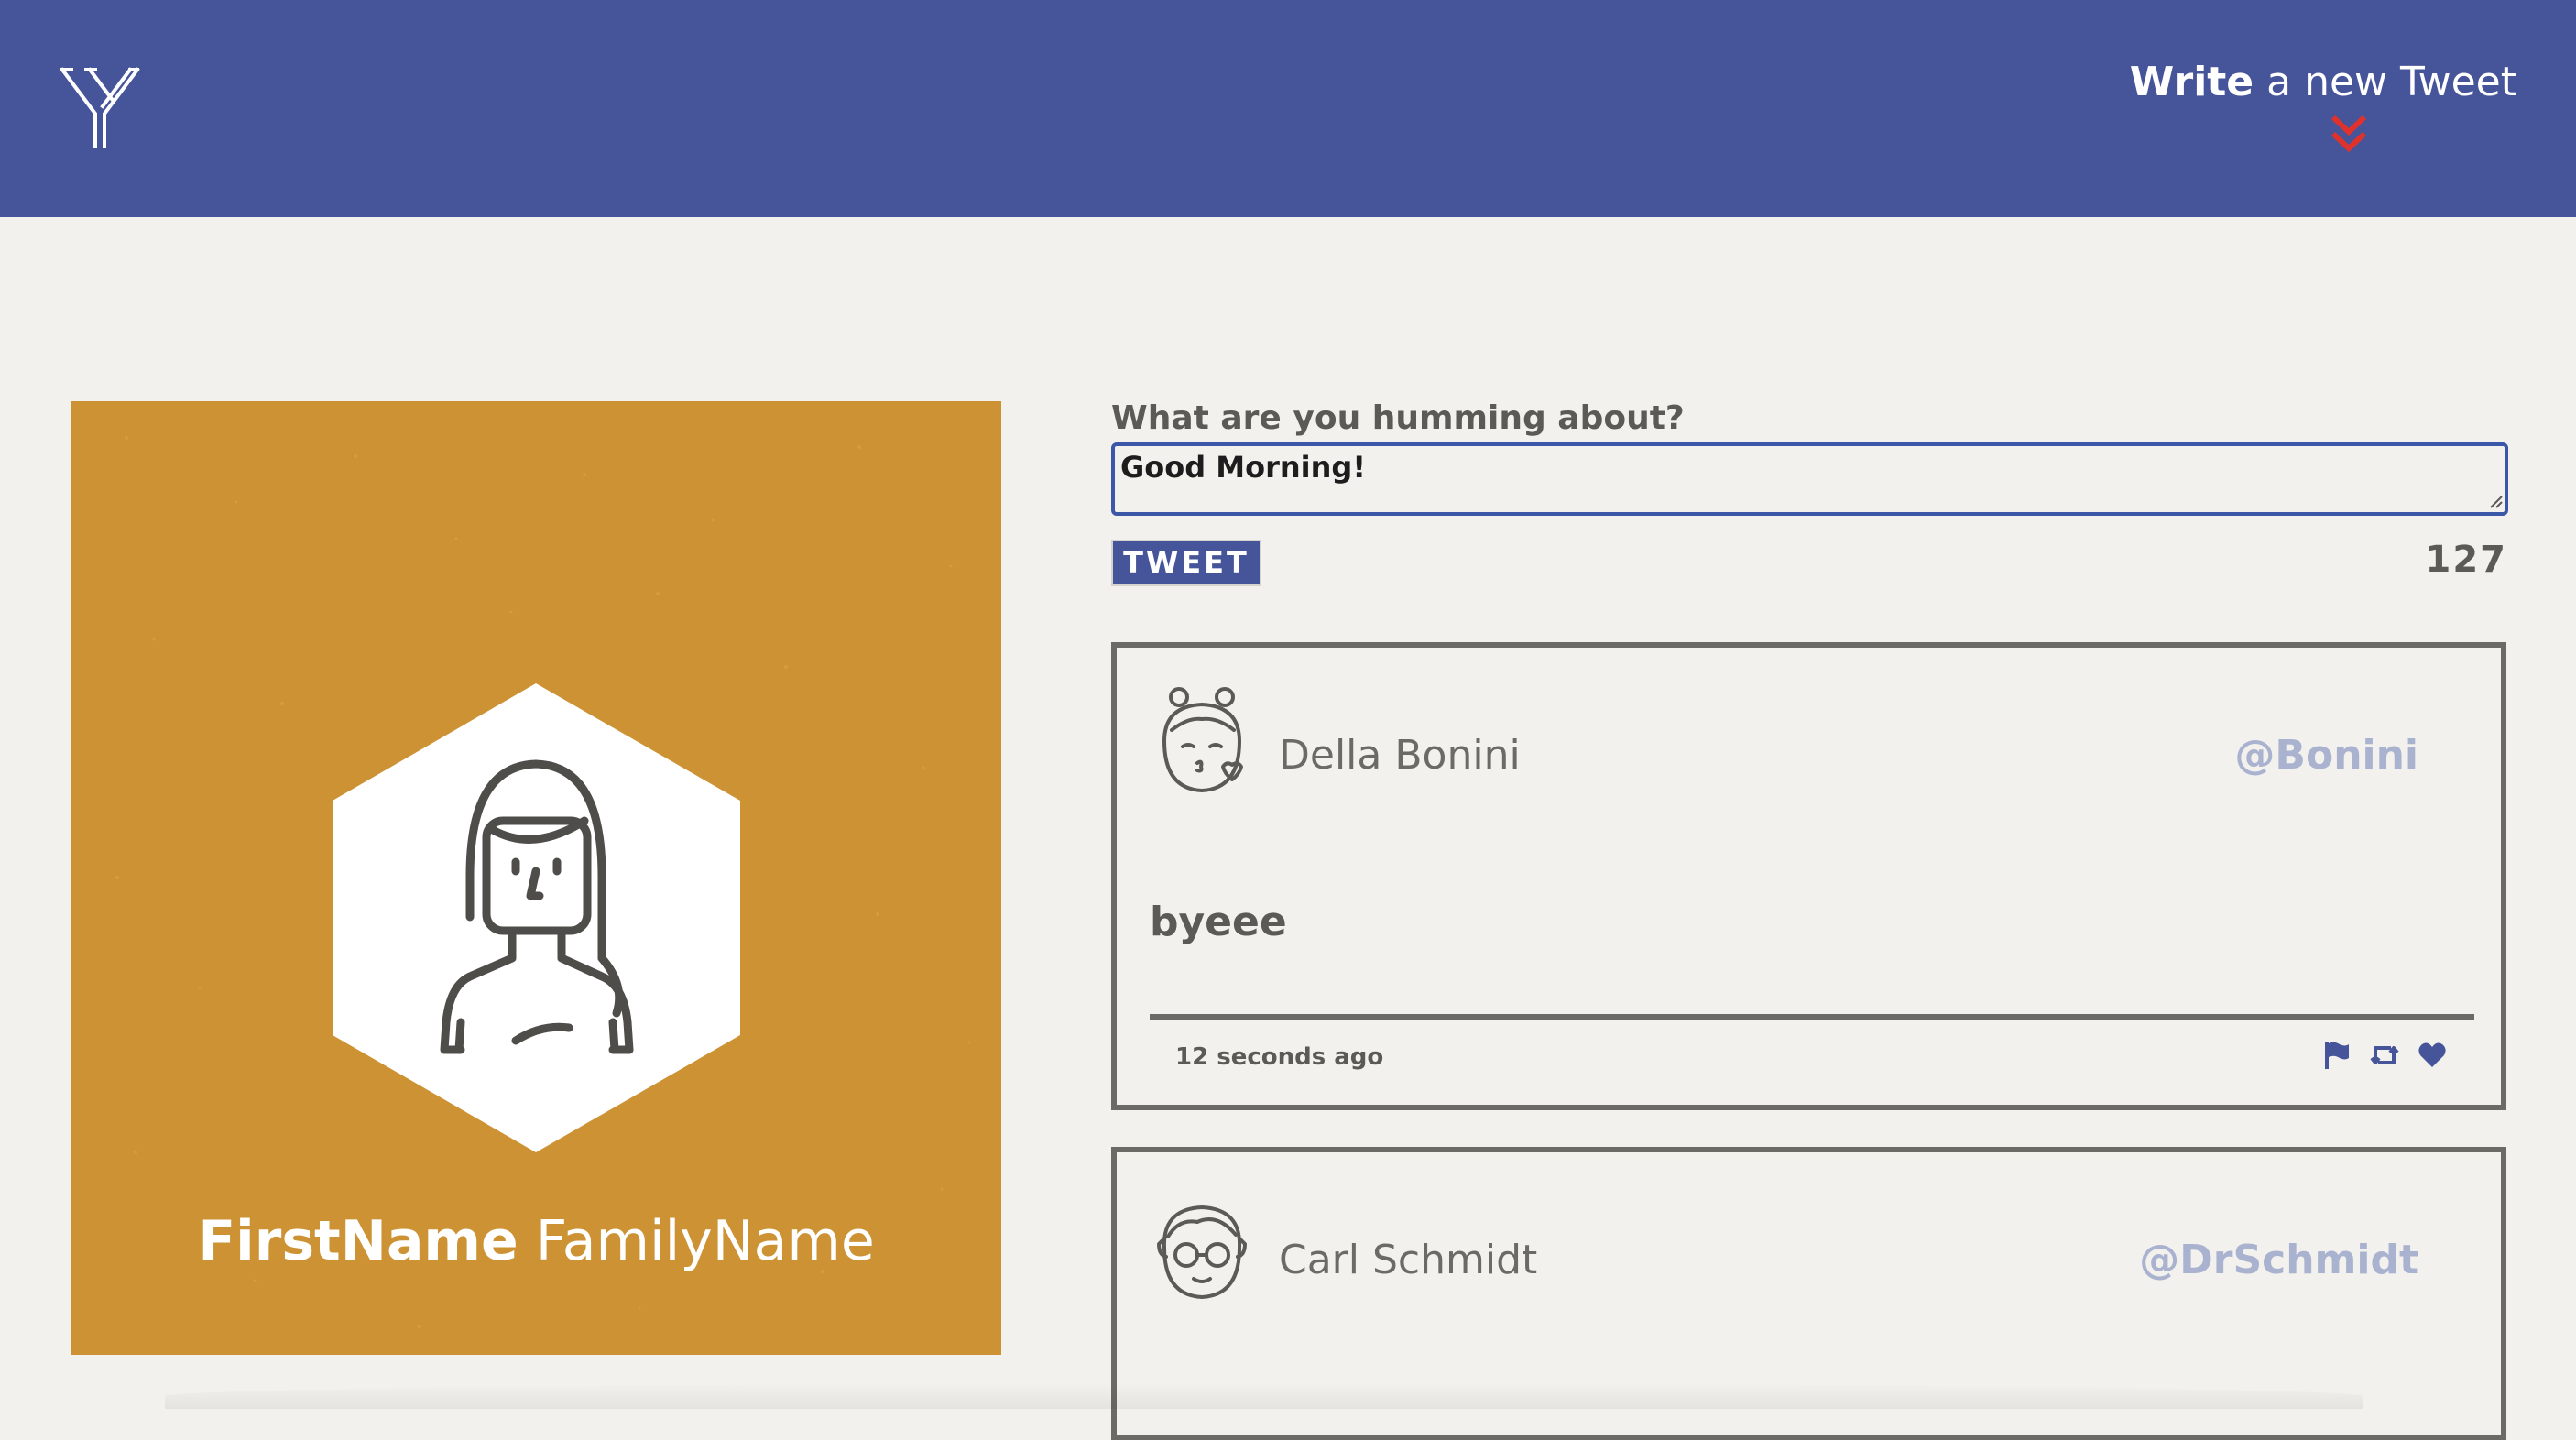  I want to click on flag-icon, so click(2336, 1055).